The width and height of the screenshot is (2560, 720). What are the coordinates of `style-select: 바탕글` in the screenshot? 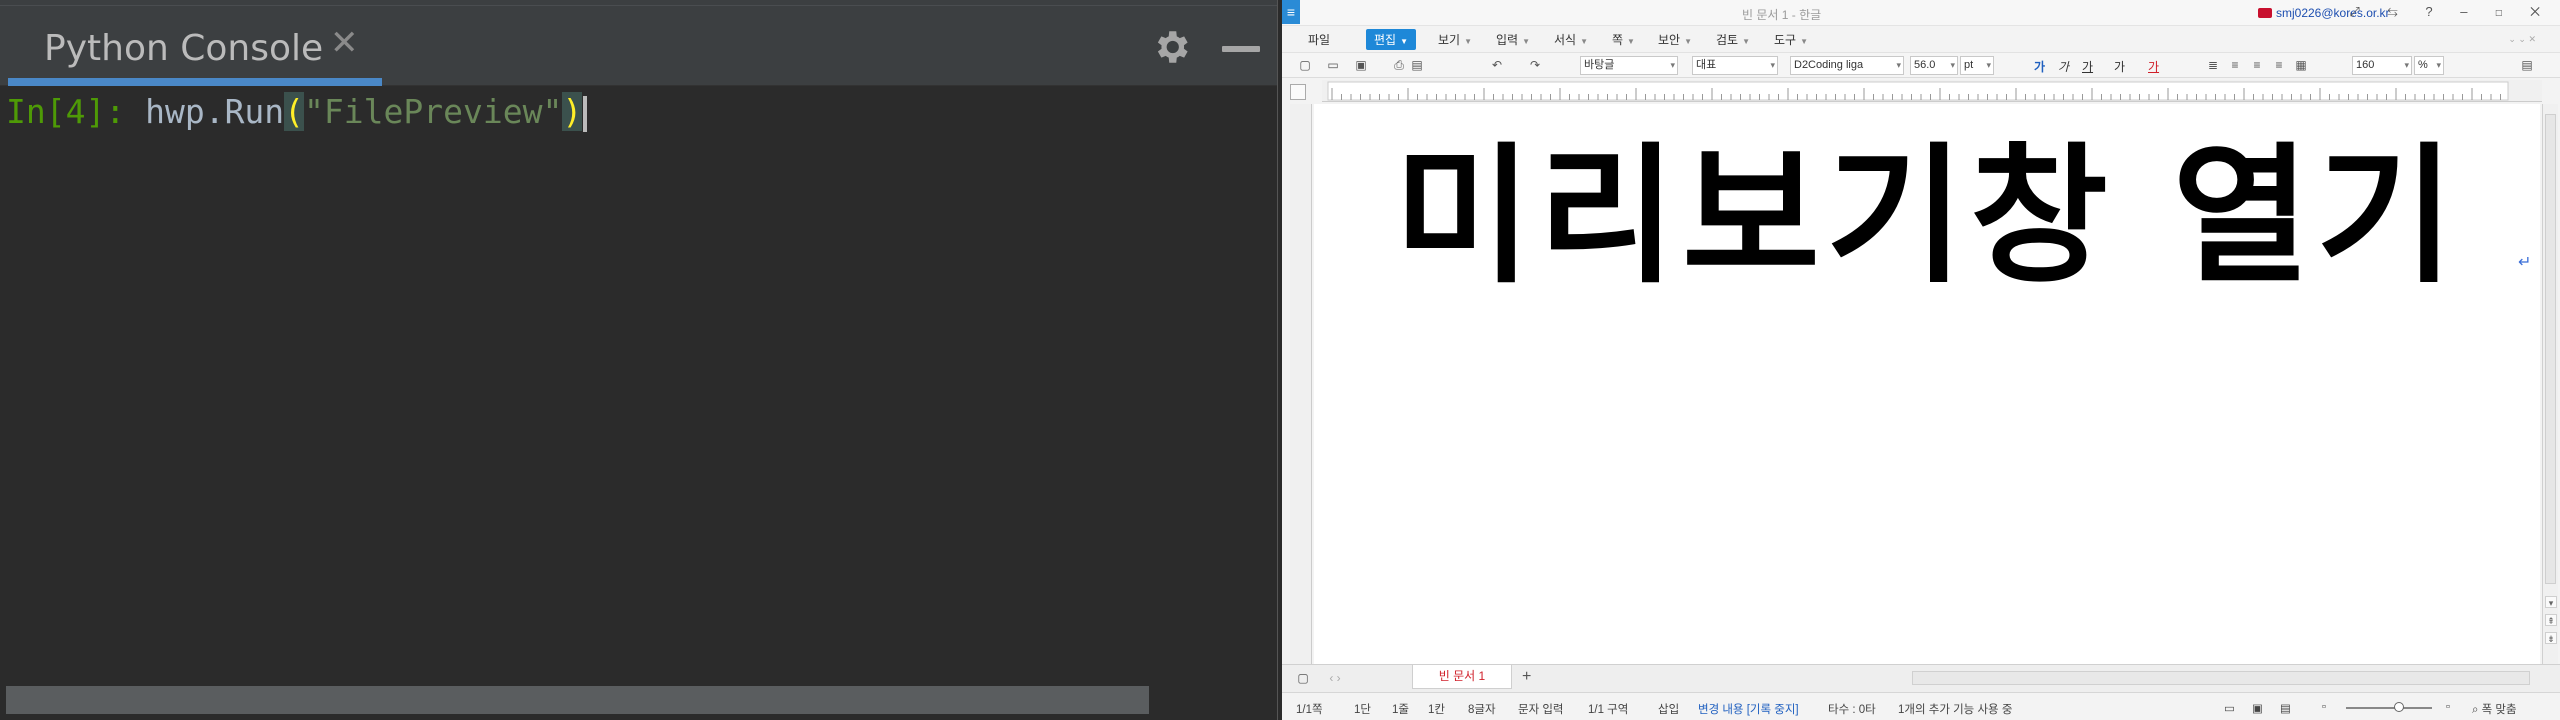 It's located at (1629, 65).